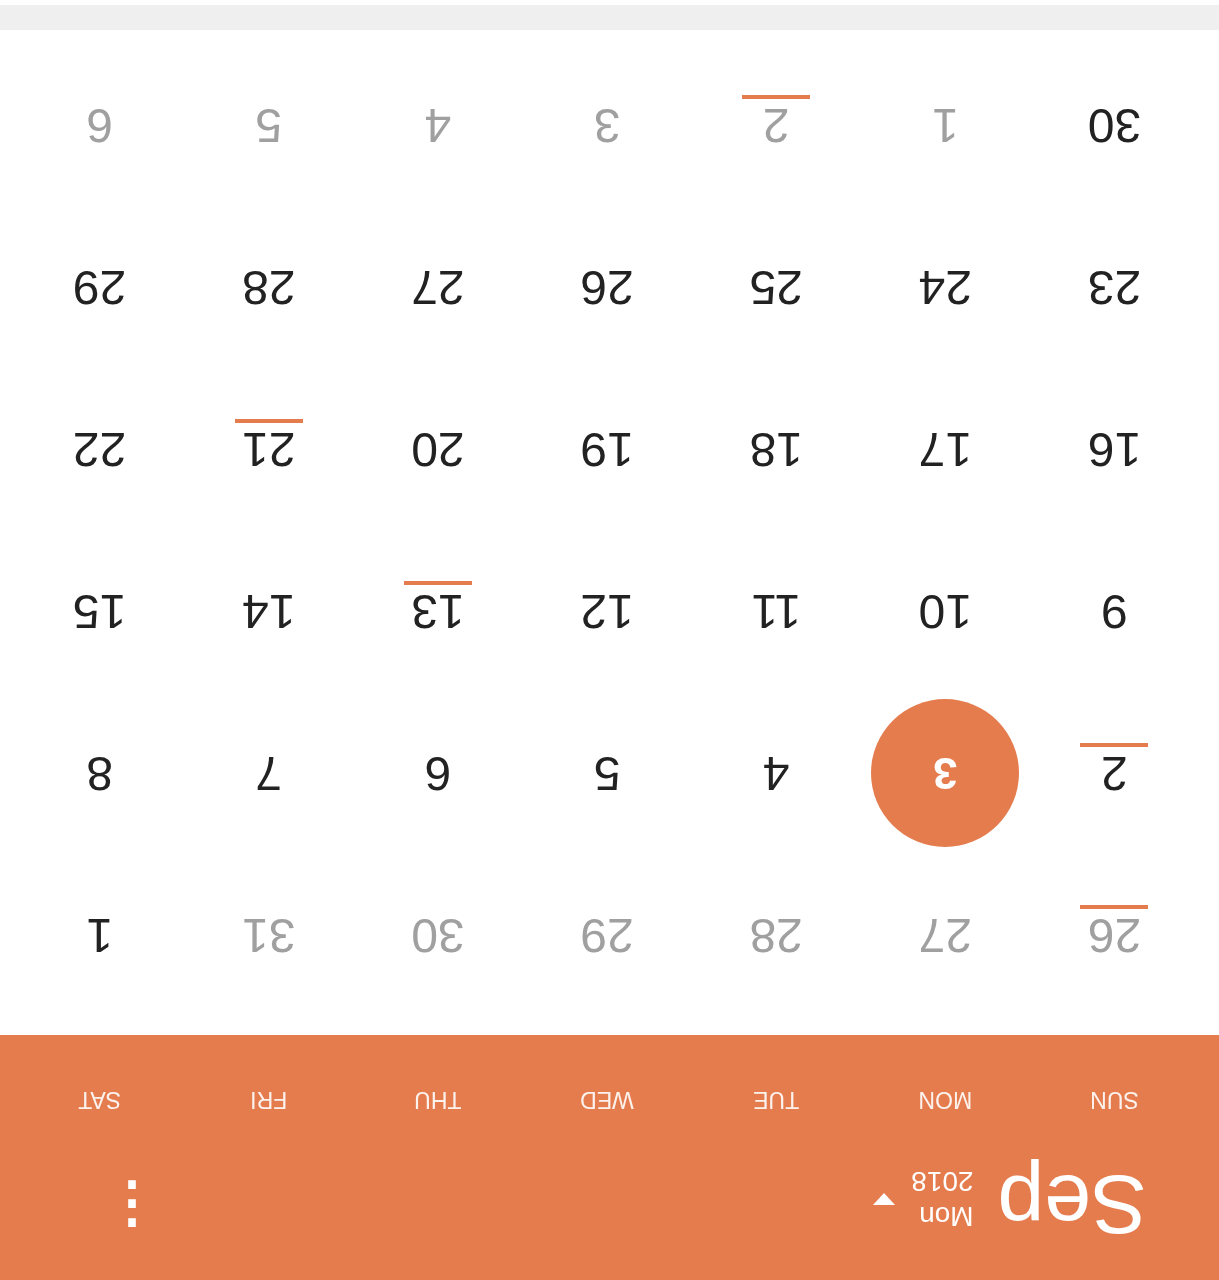 The image size is (1219, 1280). What do you see at coordinates (1114, 611) in the screenshot?
I see `day-cell: 9` at bounding box center [1114, 611].